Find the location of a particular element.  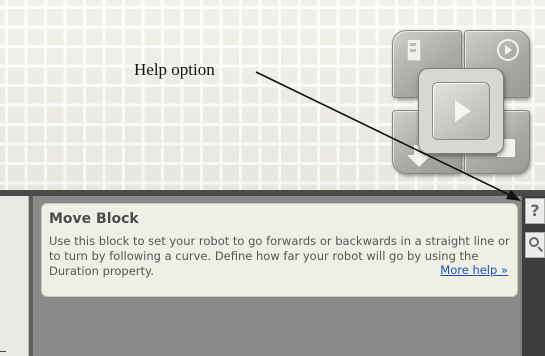

left-strip is located at coordinates (14, 276).